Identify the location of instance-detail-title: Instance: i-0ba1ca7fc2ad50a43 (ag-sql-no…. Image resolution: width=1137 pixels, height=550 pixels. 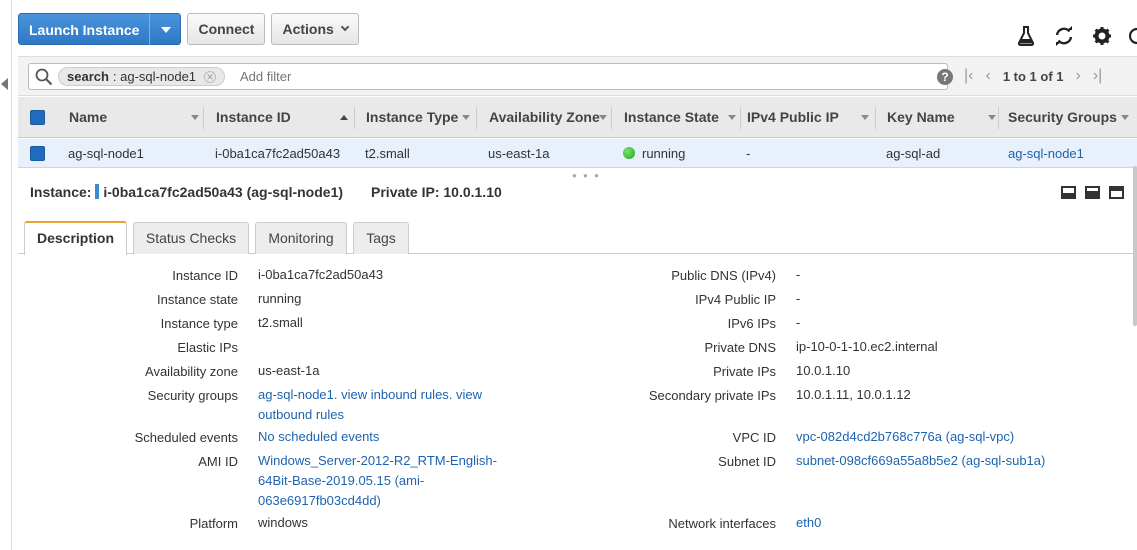
(187, 192).